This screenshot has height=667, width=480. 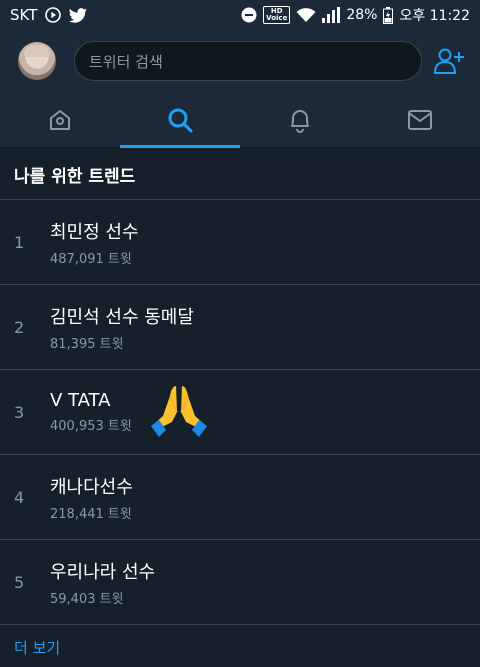 What do you see at coordinates (240, 412) in the screenshot?
I see `trend-item: 3 V TATA 400,953 트윗` at bounding box center [240, 412].